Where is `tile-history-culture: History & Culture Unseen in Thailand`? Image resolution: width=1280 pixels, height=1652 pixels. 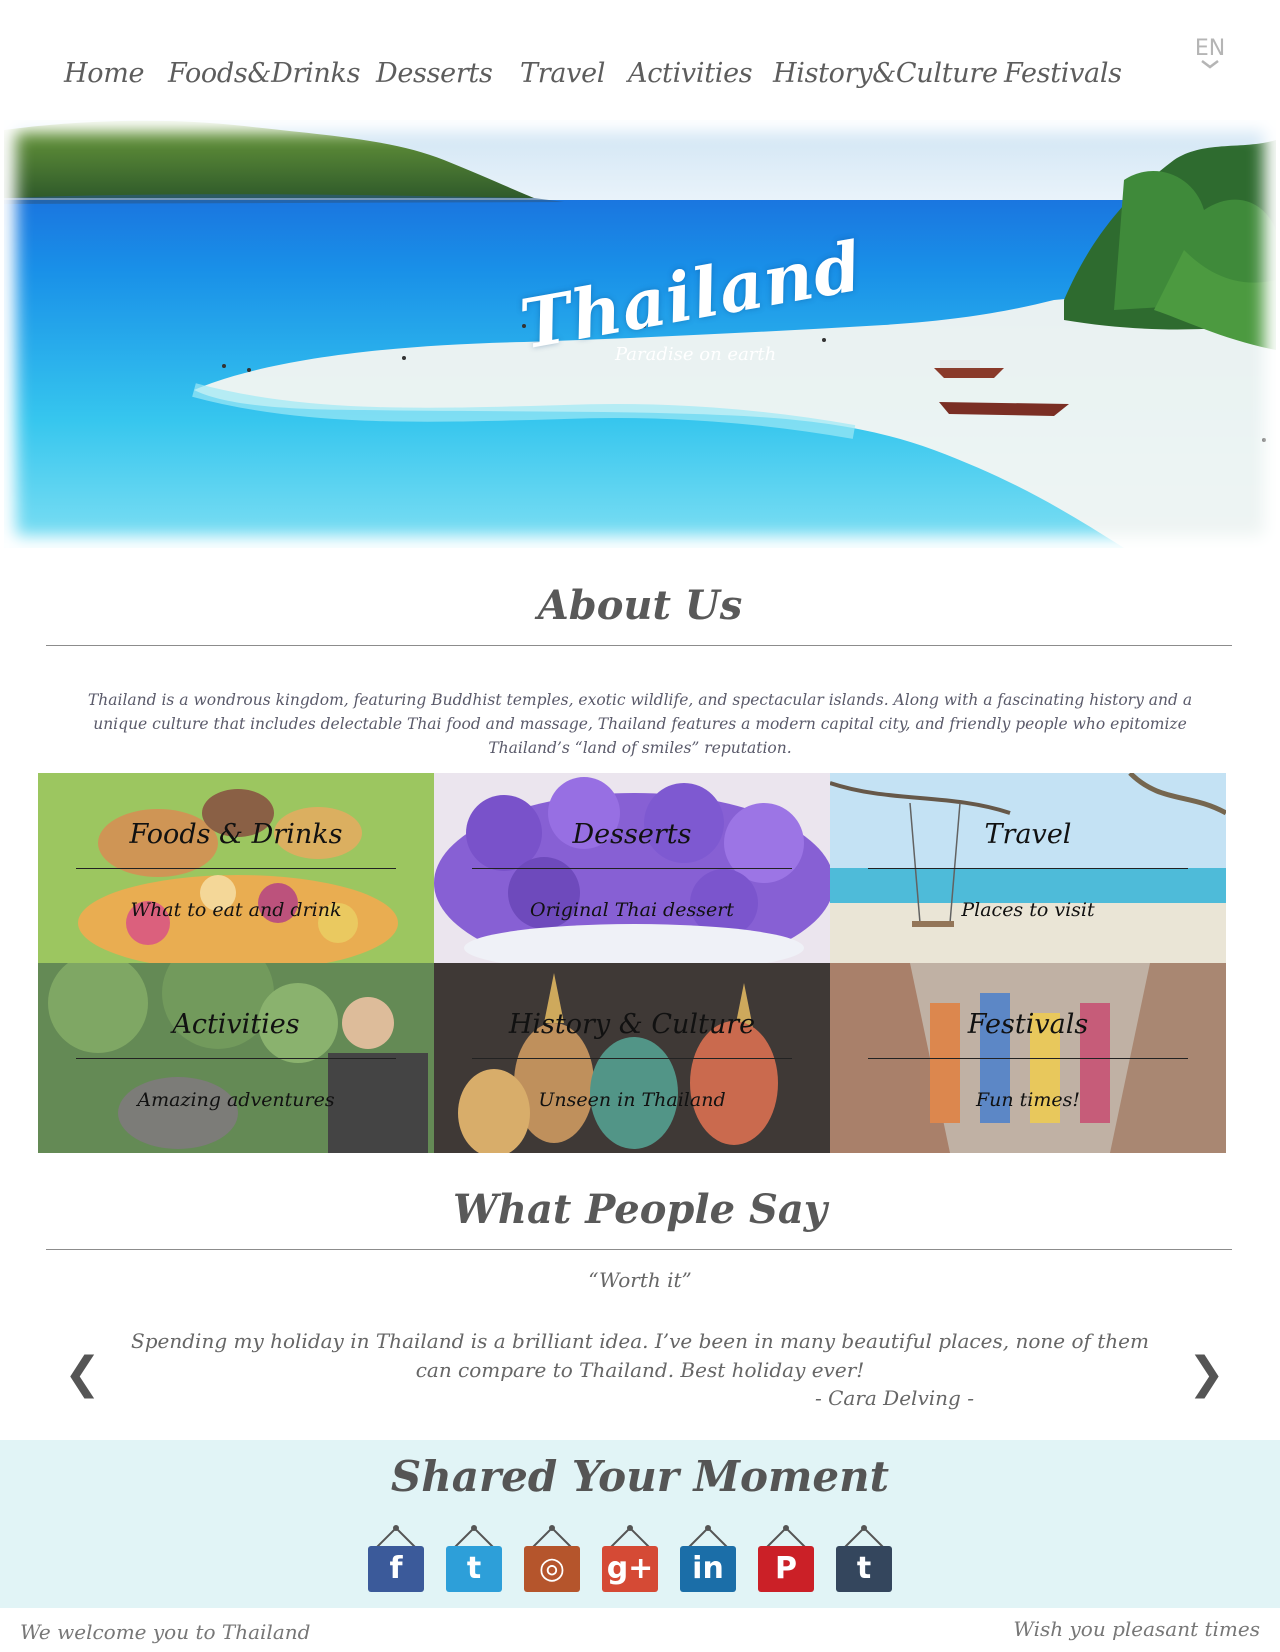
tile-history-culture: History & Culture Unseen in Thailand is located at coordinates (632, 1058).